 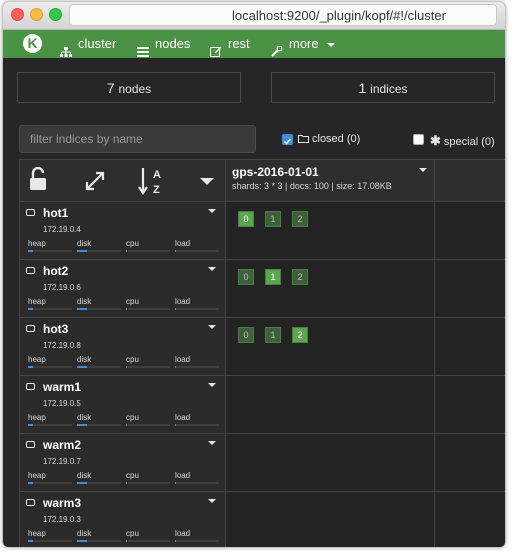 I want to click on chevron-down-icon, so click(x=331, y=44).